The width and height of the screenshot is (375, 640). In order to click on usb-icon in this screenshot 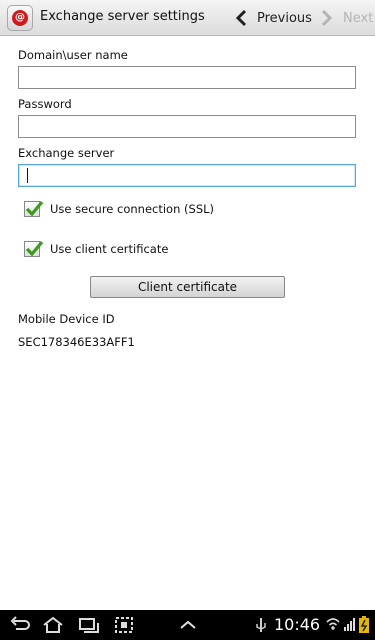, I will do `click(261, 625)`.